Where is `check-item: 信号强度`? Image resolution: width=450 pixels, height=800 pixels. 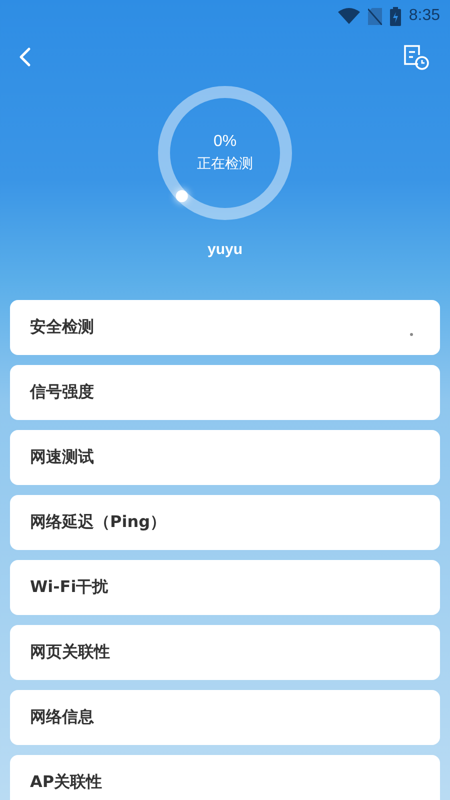 check-item: 信号强度 is located at coordinates (225, 392).